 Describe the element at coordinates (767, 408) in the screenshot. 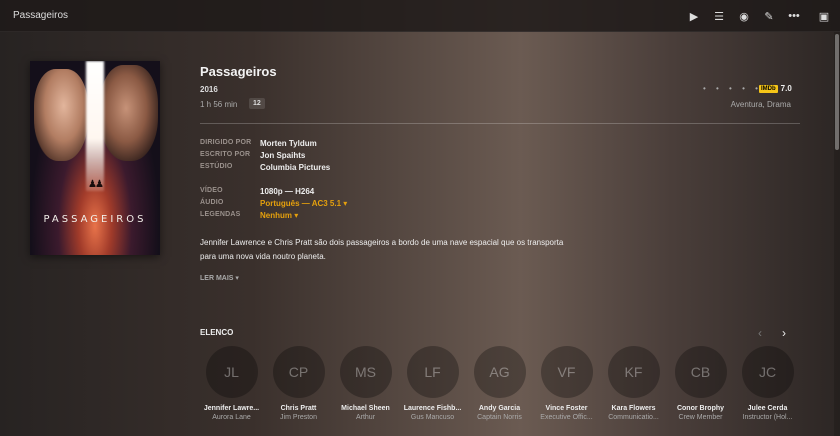

I see `cast-name: Julee Cerda` at that location.